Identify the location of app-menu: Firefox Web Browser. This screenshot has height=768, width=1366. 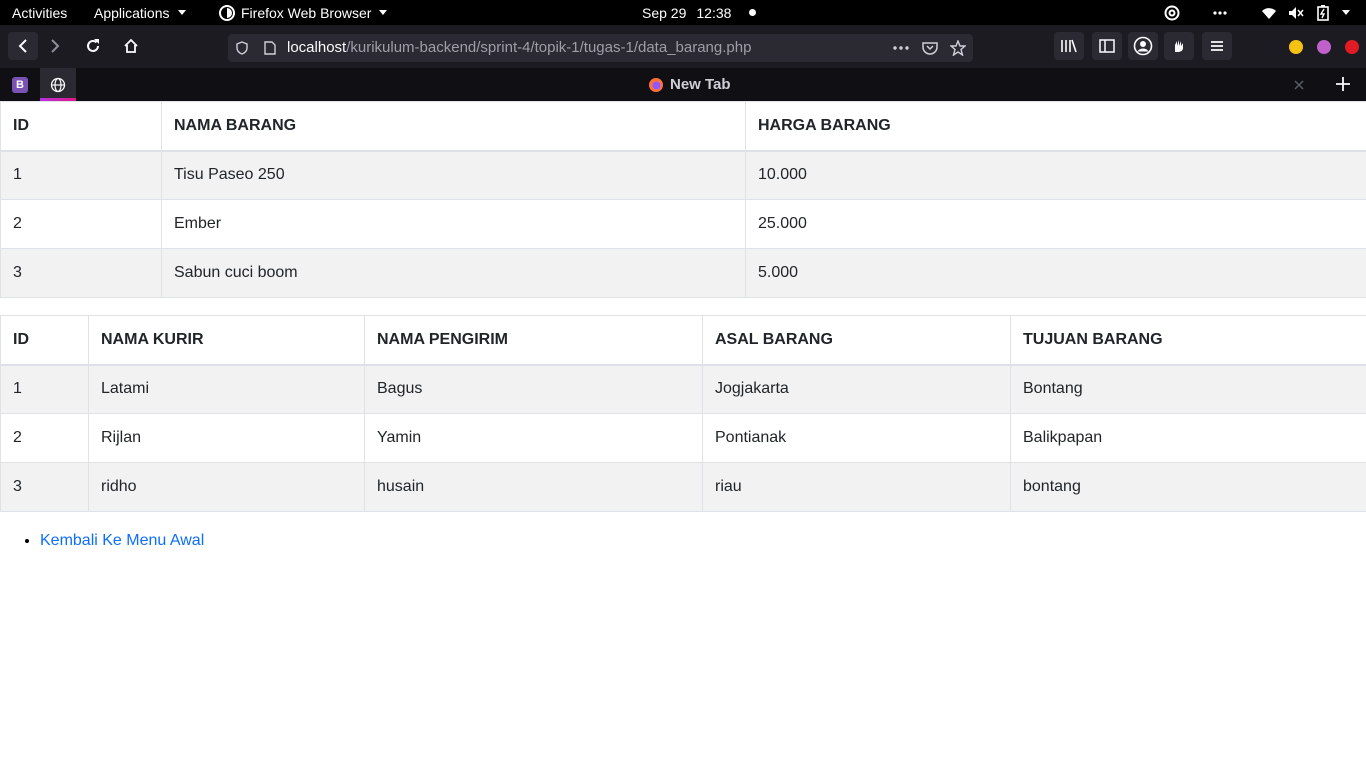
(303, 12).